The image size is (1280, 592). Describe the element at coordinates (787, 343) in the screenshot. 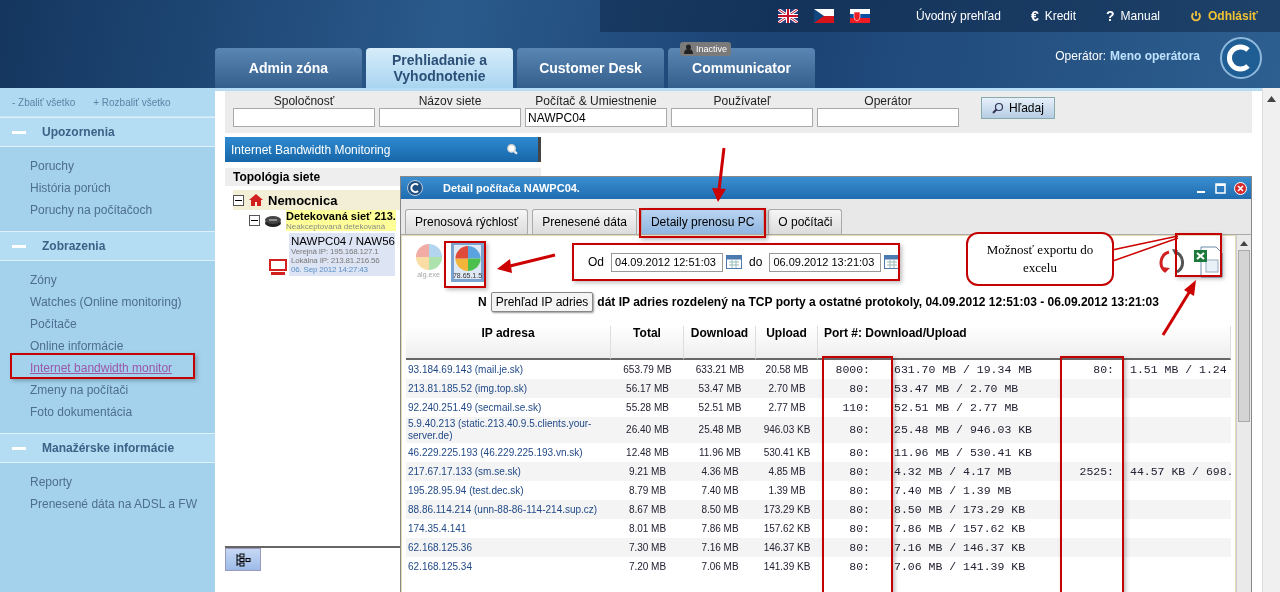

I see `column-header: Upload` at that location.